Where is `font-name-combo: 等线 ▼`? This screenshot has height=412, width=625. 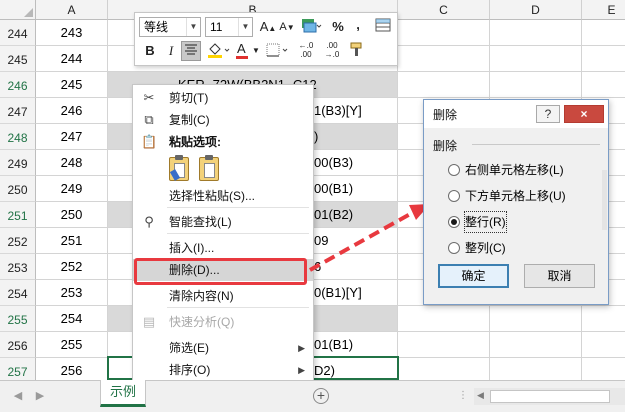
font-name-combo: 等线 ▼ is located at coordinates (170, 27).